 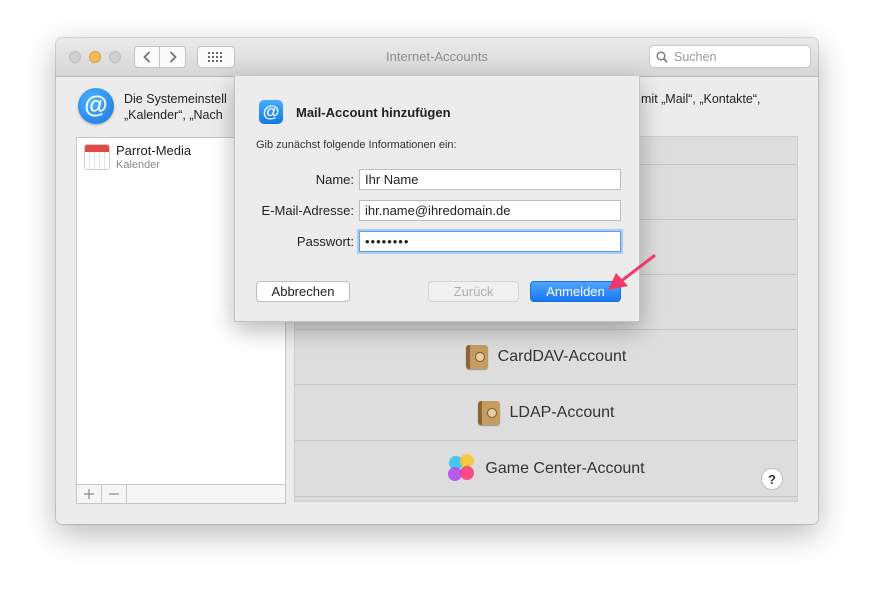 I want to click on search-icon, so click(x=662, y=57).